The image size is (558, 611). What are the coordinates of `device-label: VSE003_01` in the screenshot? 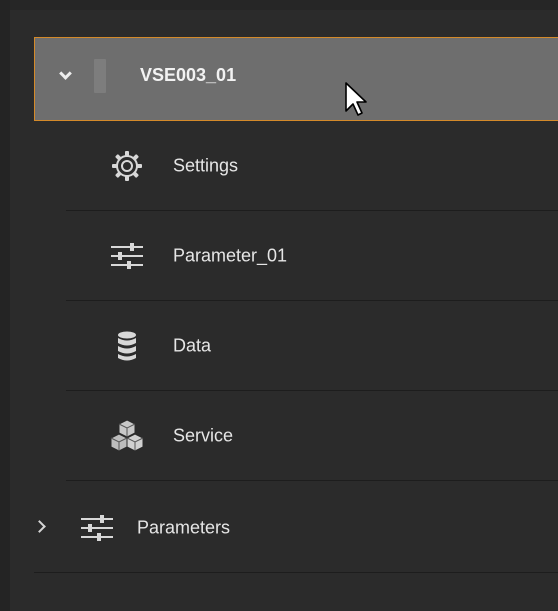 It's located at (188, 75).